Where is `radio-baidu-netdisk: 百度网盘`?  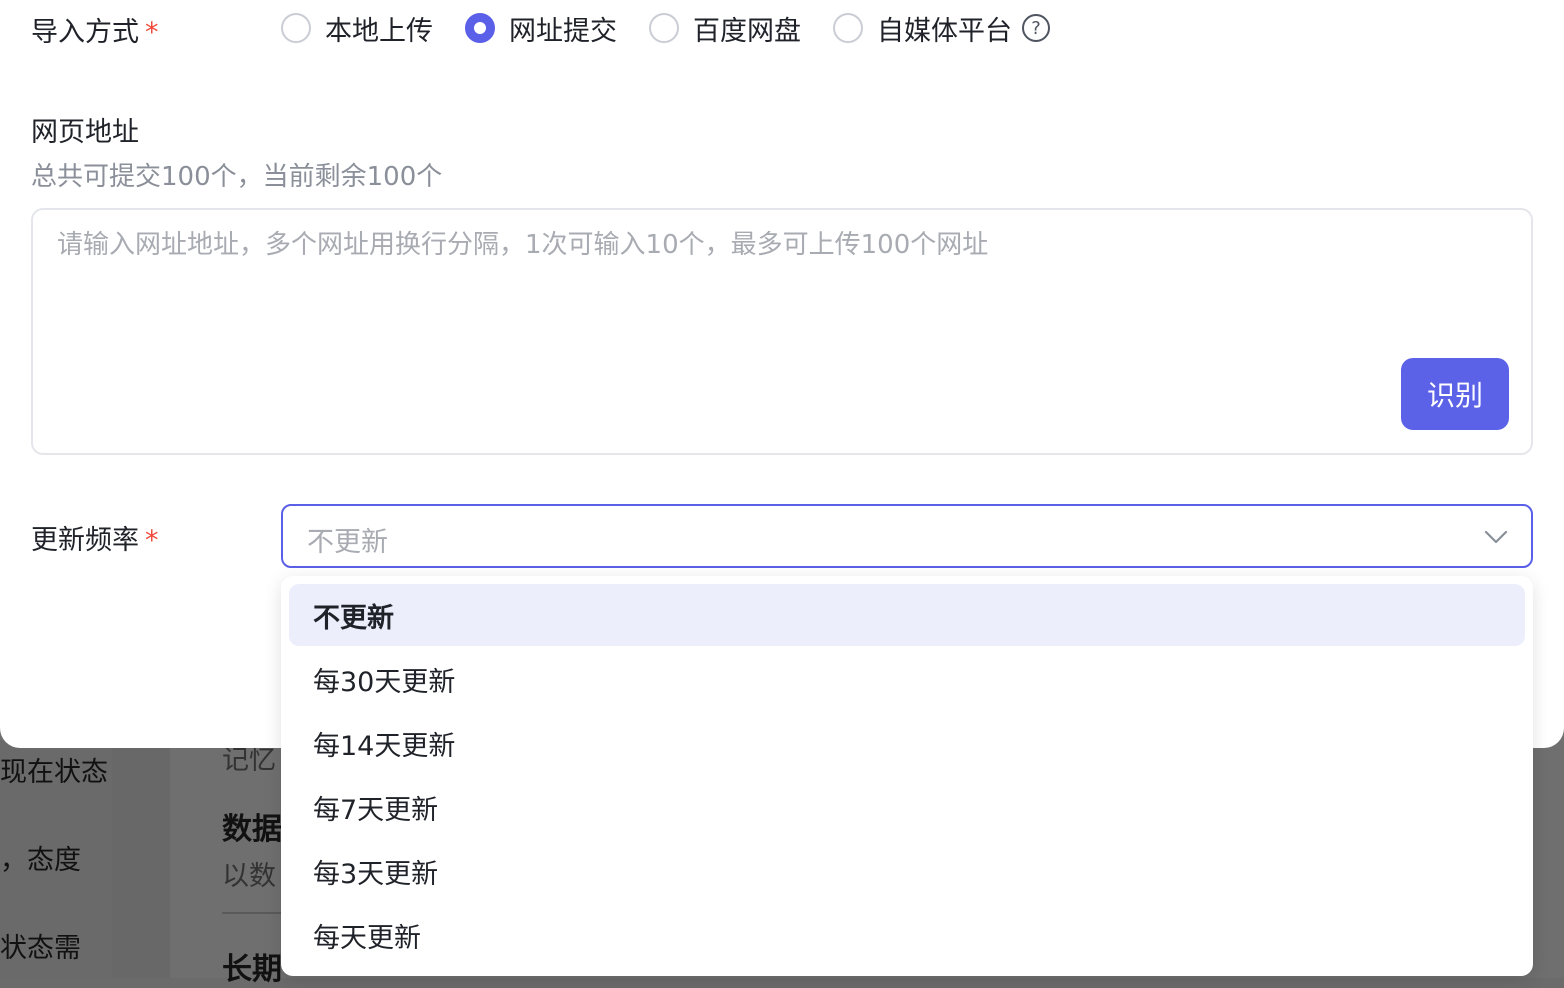 radio-baidu-netdisk: 百度网盘 is located at coordinates (725, 28).